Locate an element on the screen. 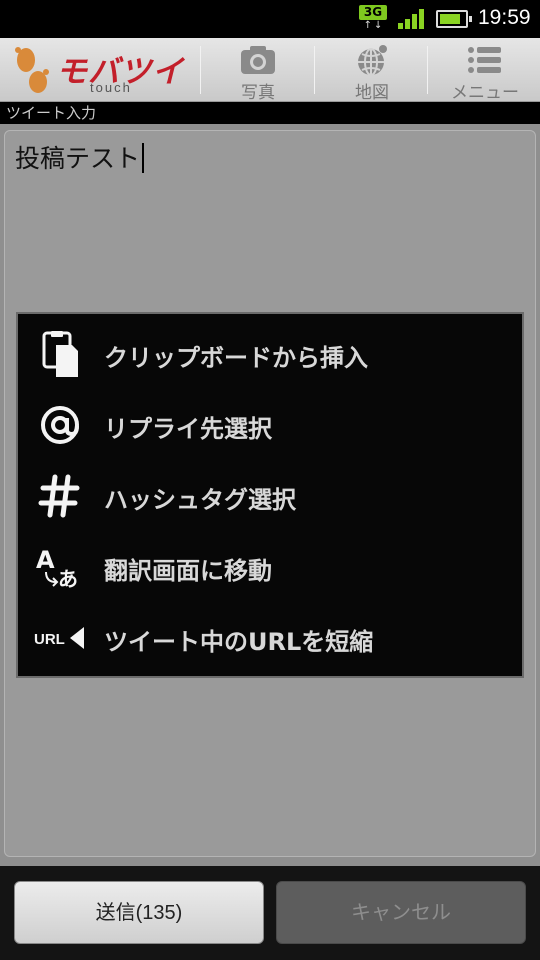  menu-item-label: クリップボードから挿入 is located at coordinates (236, 358).